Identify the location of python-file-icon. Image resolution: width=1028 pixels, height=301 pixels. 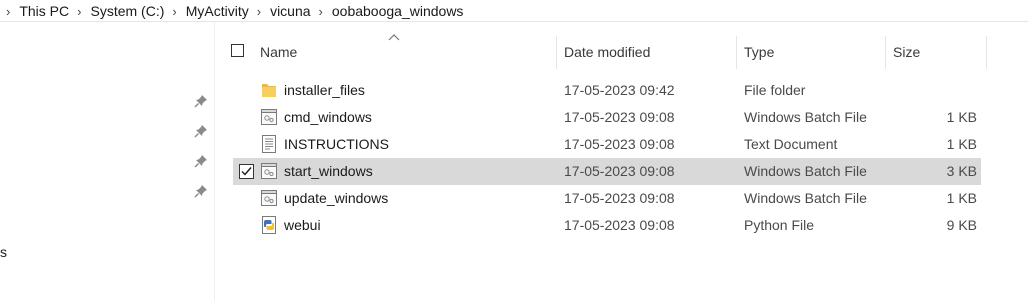
(269, 225).